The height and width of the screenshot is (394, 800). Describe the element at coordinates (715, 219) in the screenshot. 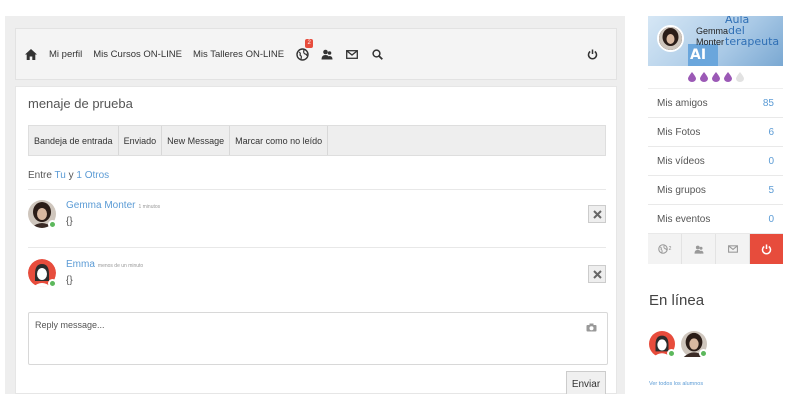

I see `stat-events: Mis eventos 0` at that location.